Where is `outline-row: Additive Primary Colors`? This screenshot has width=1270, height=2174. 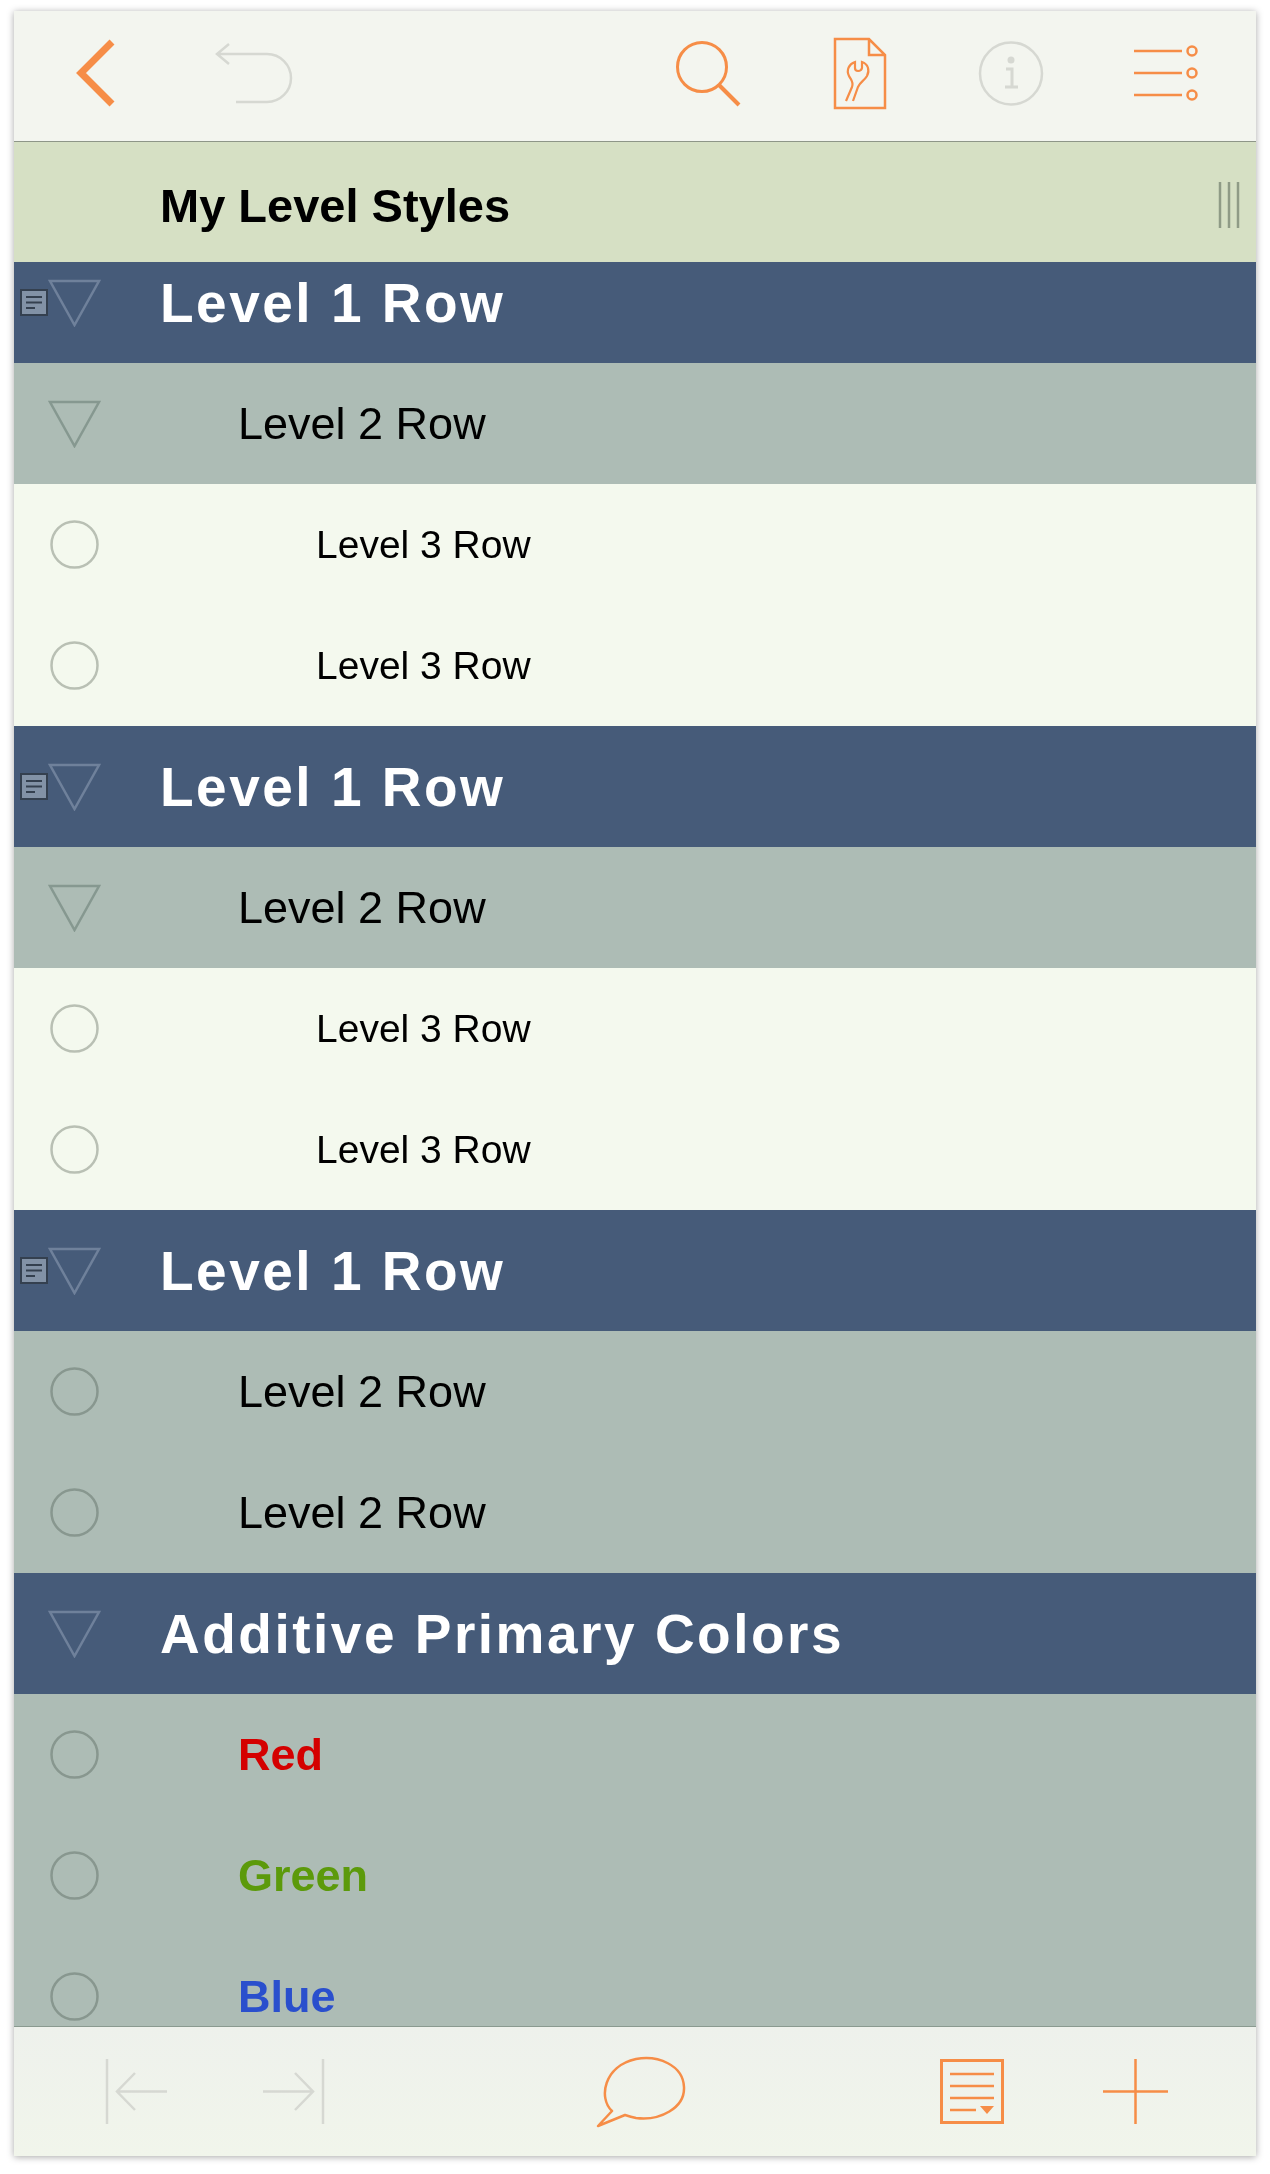
outline-row: Additive Primary Colors is located at coordinates (635, 1633).